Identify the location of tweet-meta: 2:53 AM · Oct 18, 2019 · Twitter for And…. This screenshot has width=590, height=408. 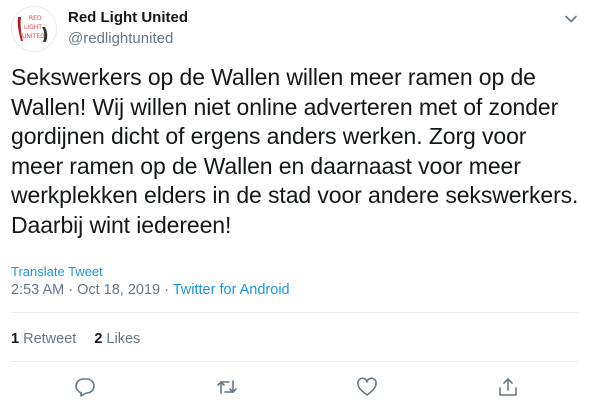
(150, 290).